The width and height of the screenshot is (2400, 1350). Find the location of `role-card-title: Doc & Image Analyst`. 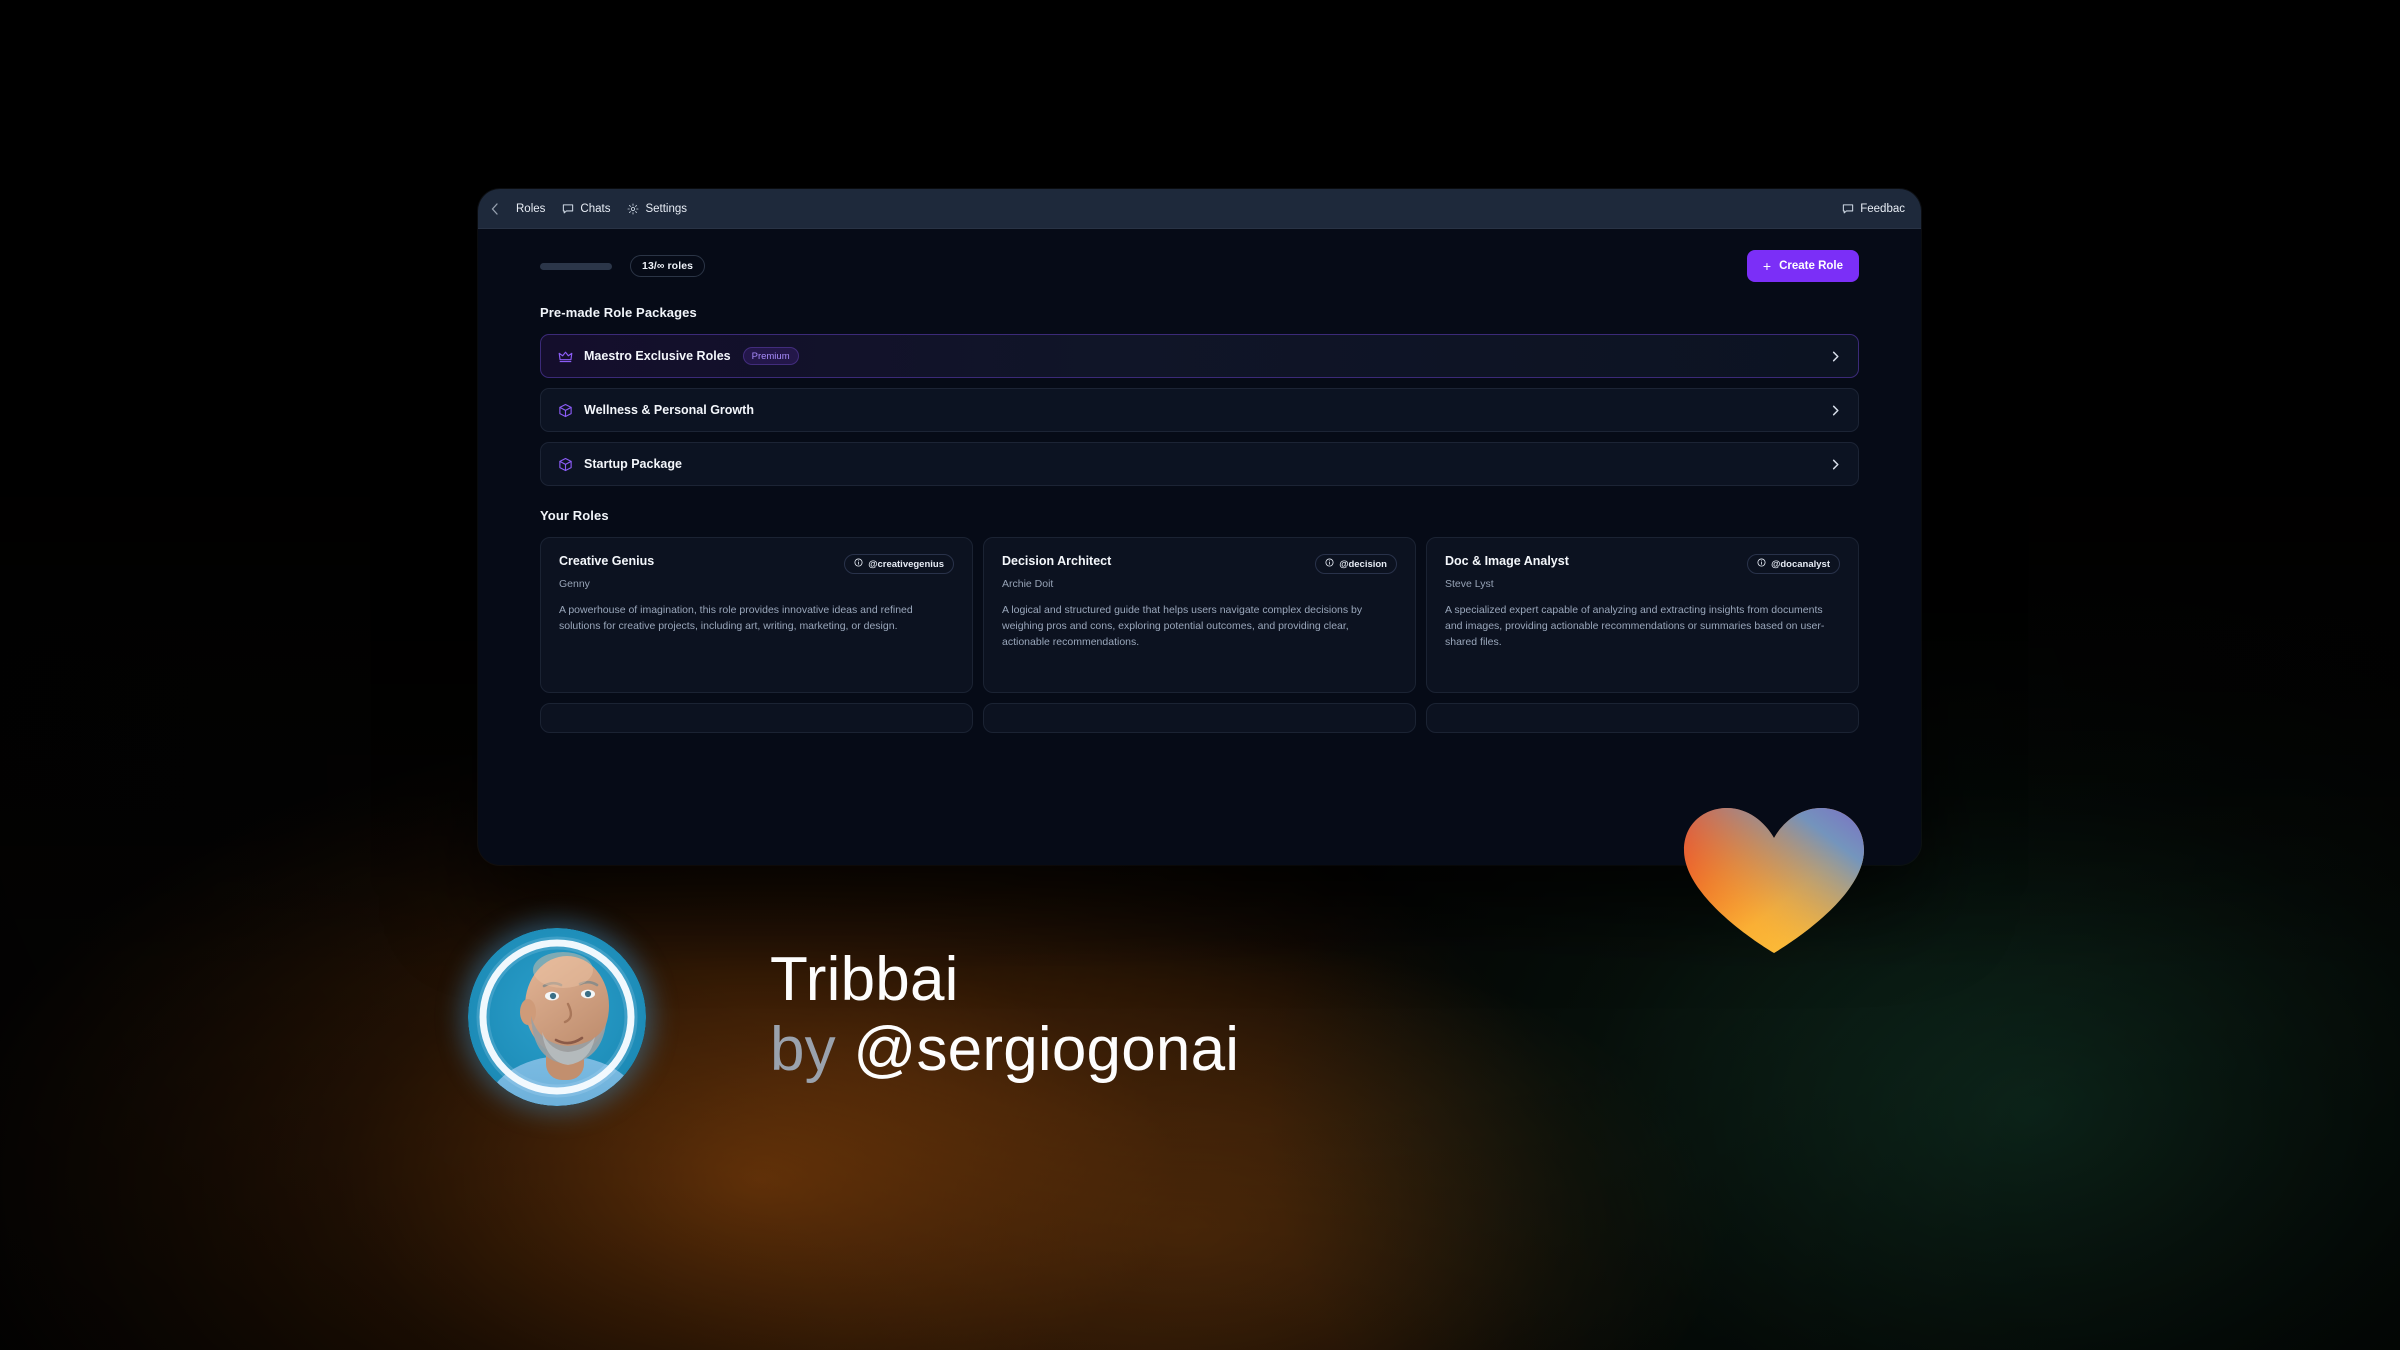

role-card-title: Doc & Image Analyst is located at coordinates (1507, 561).